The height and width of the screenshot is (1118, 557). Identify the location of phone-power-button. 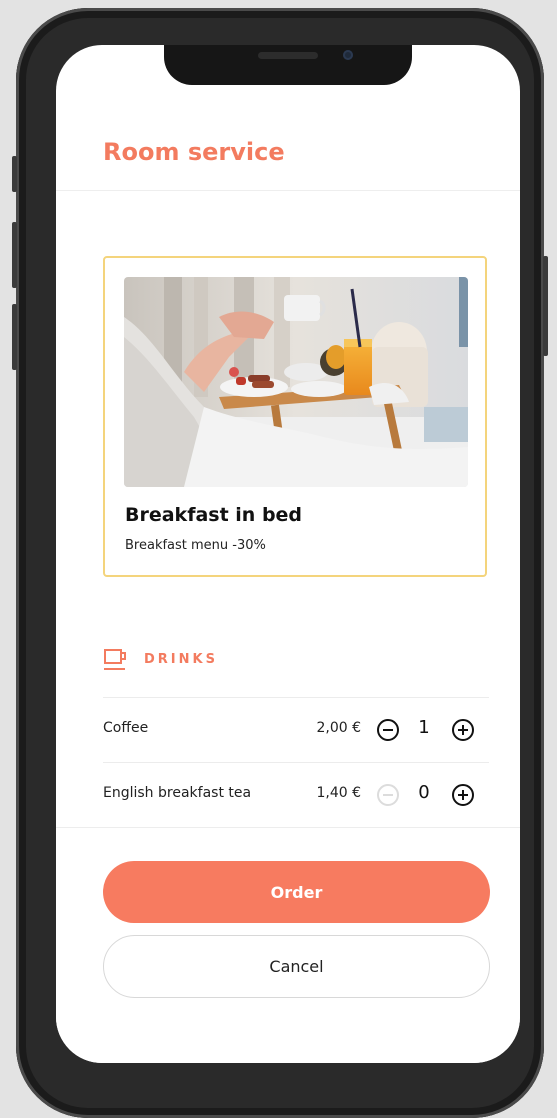
(545, 306).